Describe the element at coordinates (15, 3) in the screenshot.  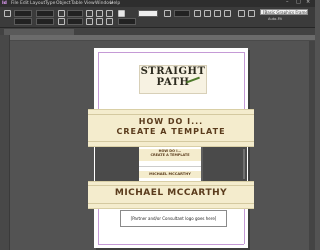
I see `menu-file: File` at that location.